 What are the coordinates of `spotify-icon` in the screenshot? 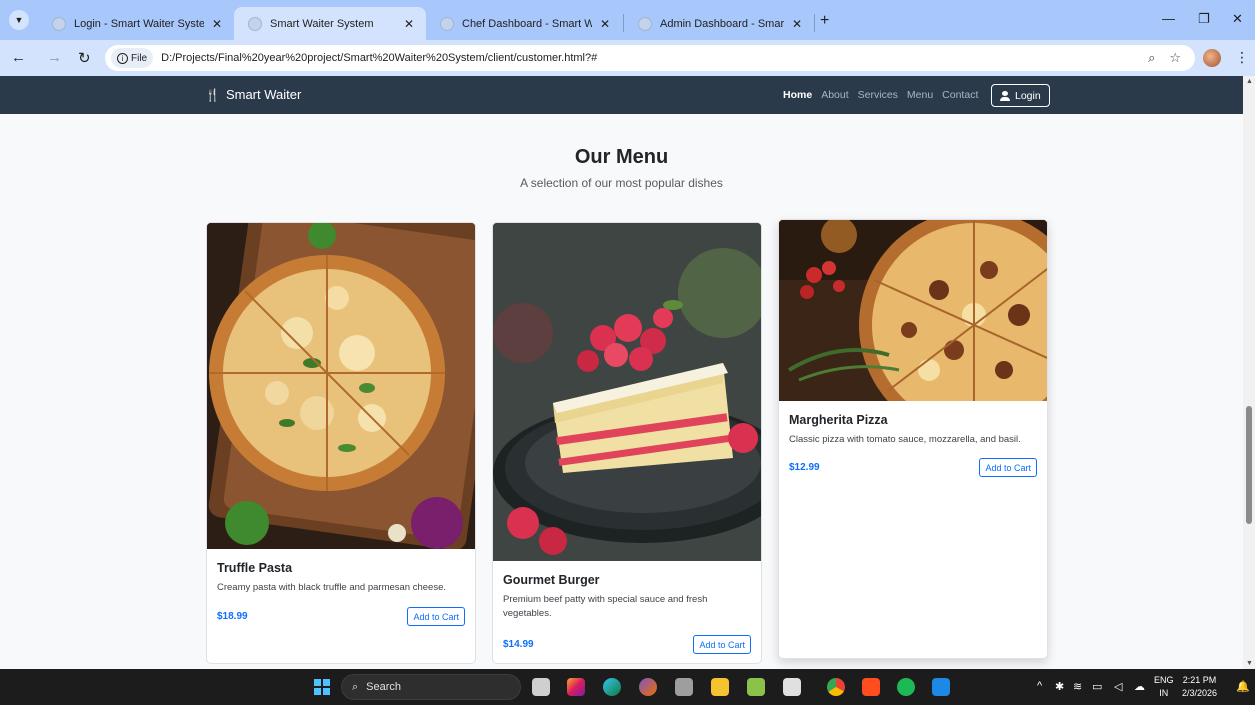 It's located at (906, 687).